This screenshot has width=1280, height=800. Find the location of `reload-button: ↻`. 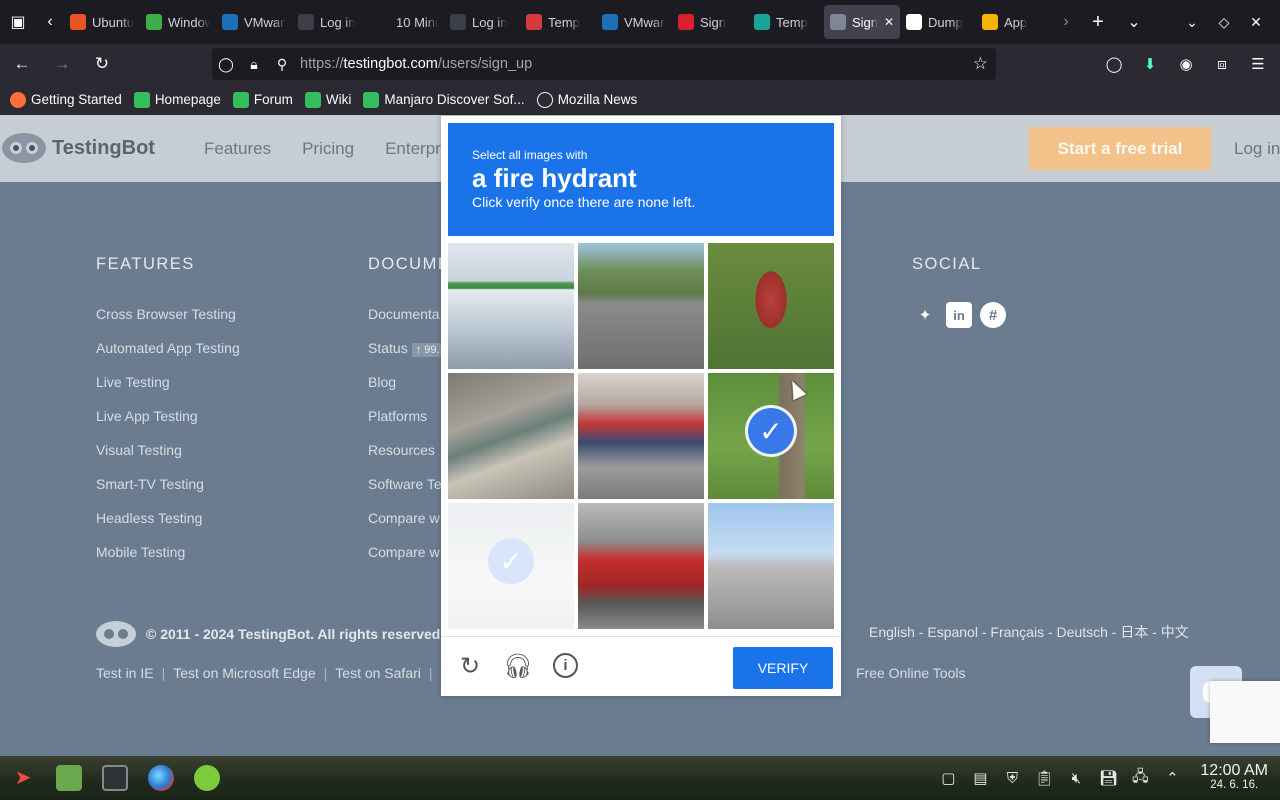

reload-button: ↻ is located at coordinates (102, 64).